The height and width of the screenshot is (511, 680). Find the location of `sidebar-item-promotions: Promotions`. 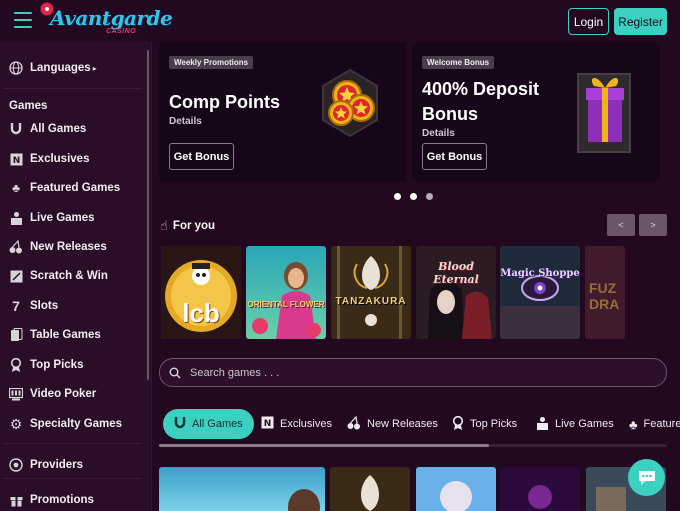

sidebar-item-promotions: Promotions is located at coordinates (51, 500).